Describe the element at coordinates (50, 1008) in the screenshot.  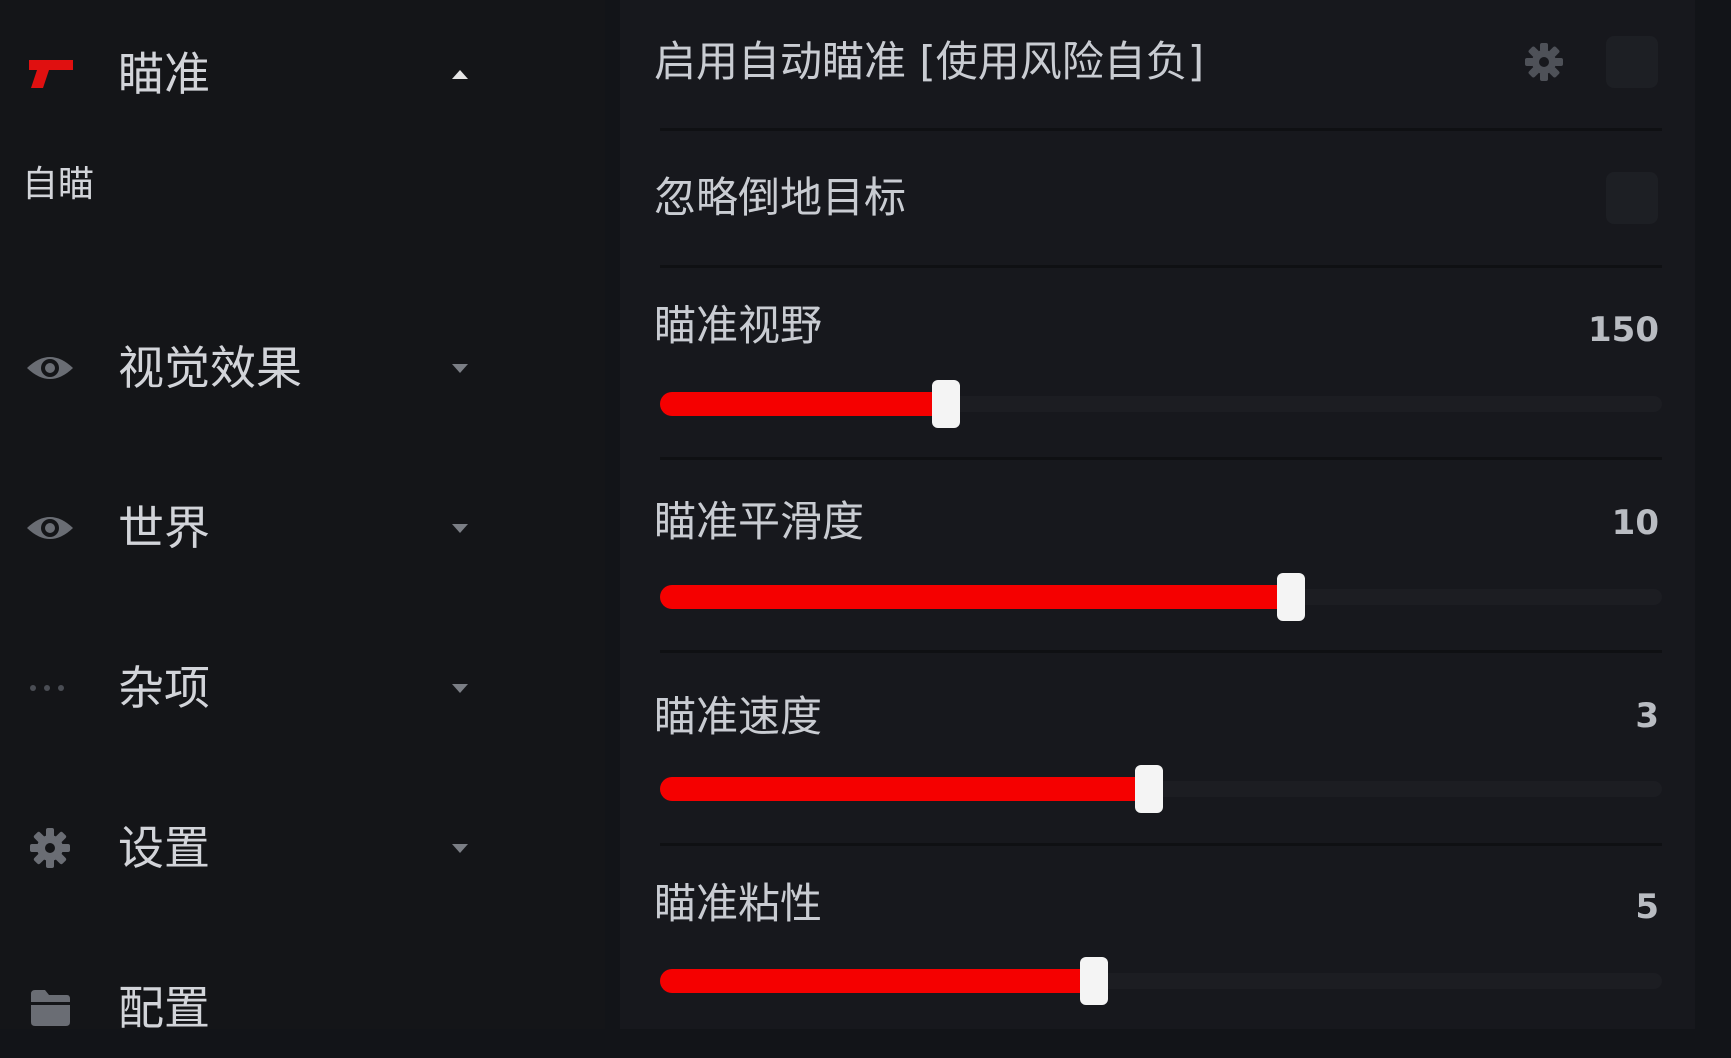
I see `folder-icon` at that location.